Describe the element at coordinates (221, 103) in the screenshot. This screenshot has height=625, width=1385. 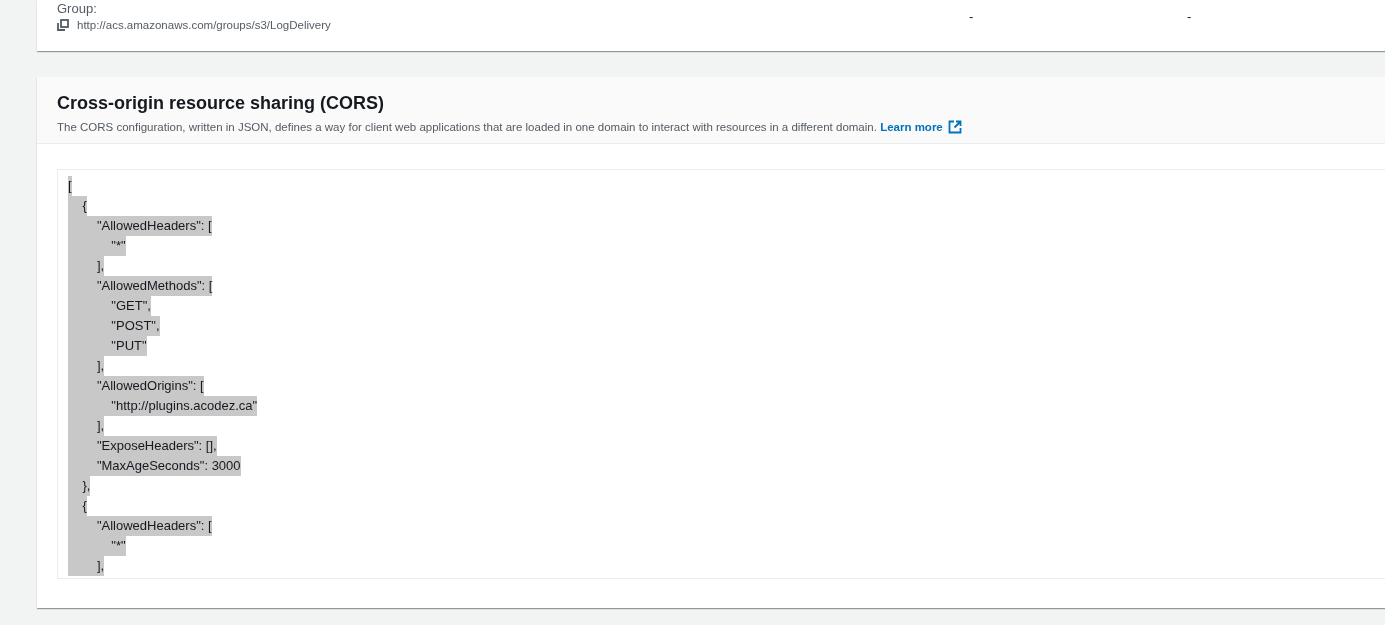
I see `section-title: Cross-origin resource sharing (CORS)` at that location.